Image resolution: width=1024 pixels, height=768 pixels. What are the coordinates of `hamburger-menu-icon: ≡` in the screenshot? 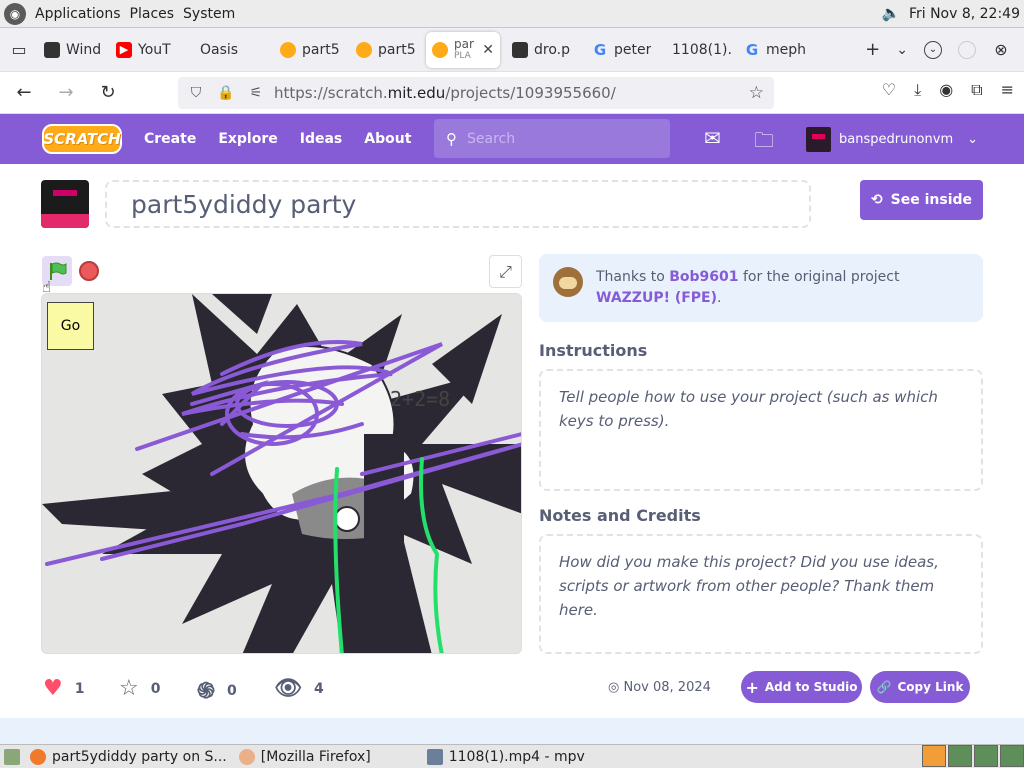 It's located at (1007, 90).